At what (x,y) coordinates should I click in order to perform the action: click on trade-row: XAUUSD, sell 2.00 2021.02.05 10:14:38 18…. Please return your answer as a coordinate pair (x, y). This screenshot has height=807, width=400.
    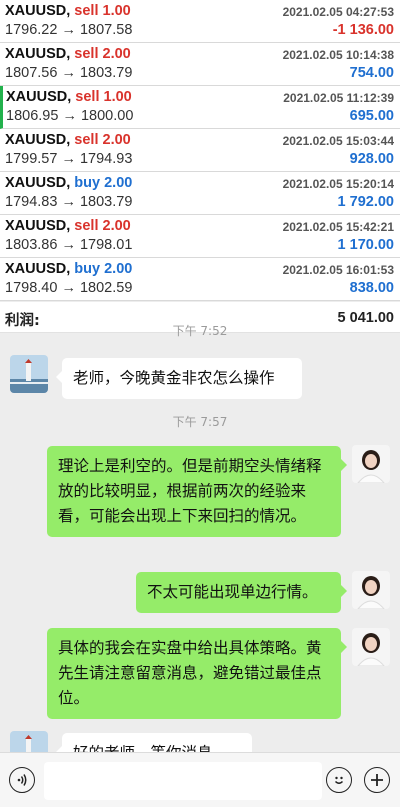
    Looking at the image, I should click on (200, 64).